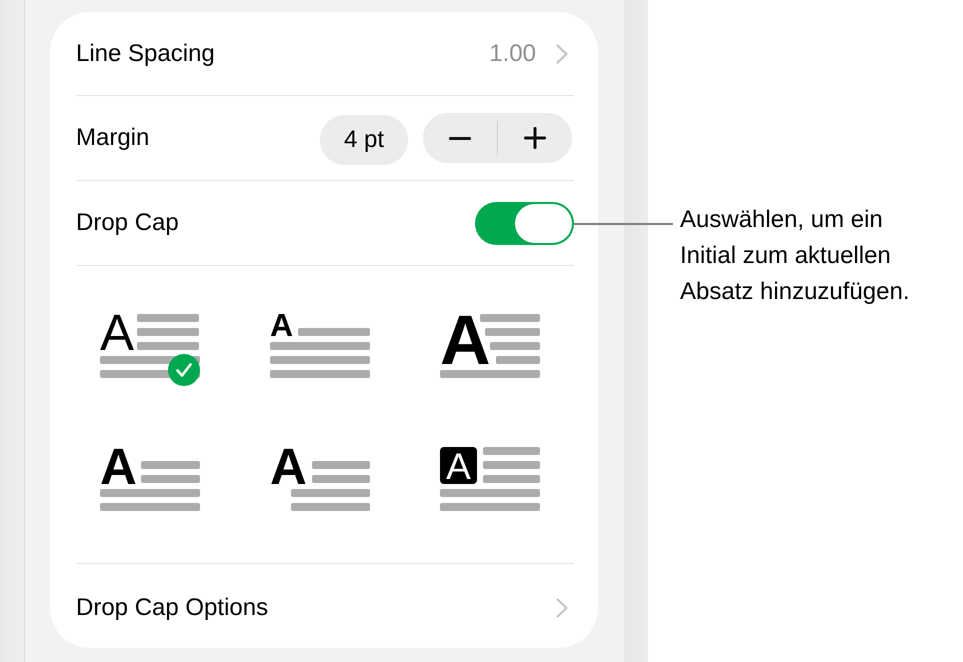 The image size is (963, 662). What do you see at coordinates (524, 223) in the screenshot?
I see `toggle-switch` at bounding box center [524, 223].